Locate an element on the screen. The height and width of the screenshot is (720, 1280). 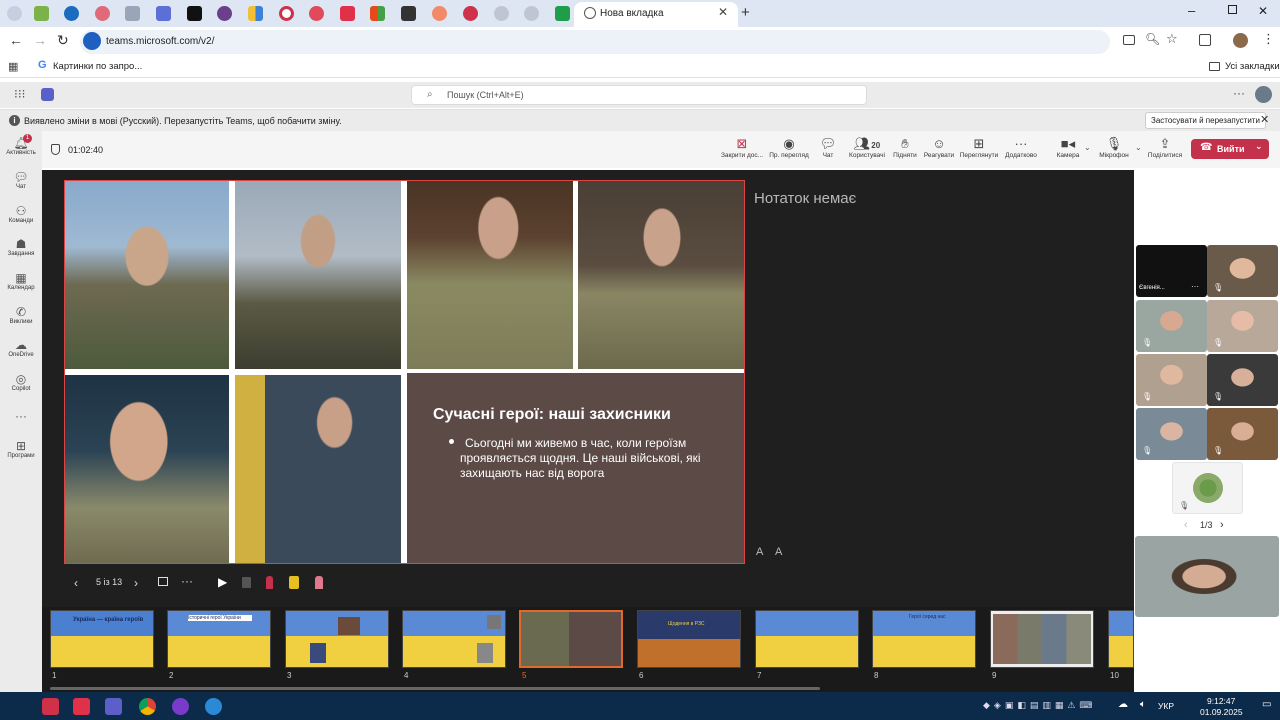
clock-date: 01.09.2025 is located at coordinates (1221, 712).